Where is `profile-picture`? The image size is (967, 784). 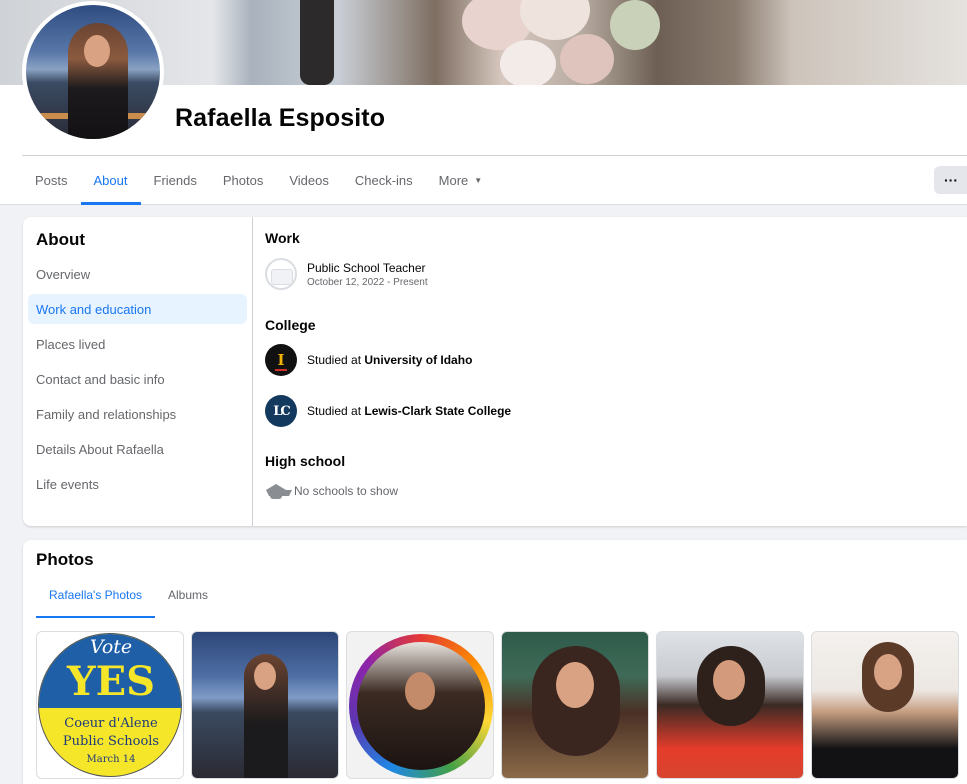 profile-picture is located at coordinates (93, 72).